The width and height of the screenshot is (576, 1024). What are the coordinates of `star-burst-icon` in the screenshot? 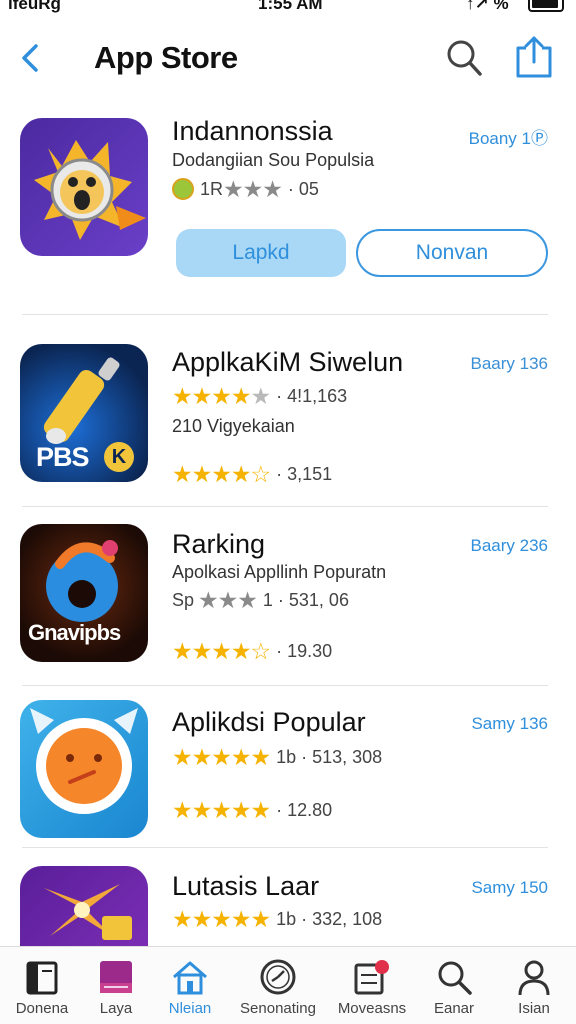 It's located at (88, 912).